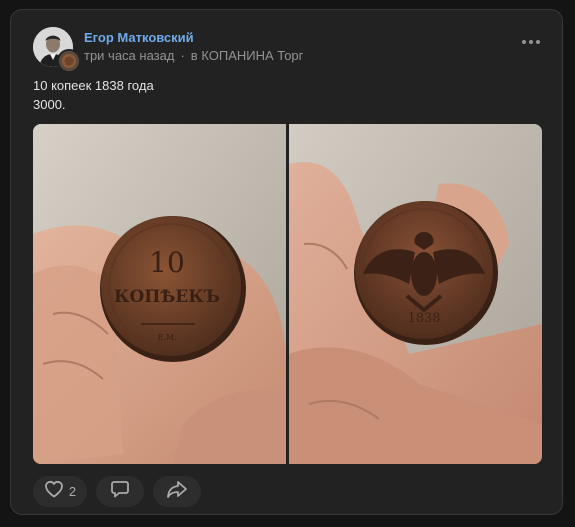  Describe the element at coordinates (166, 337) in the screenshot. I see `coin-obverse-mint: Е.М.` at that location.